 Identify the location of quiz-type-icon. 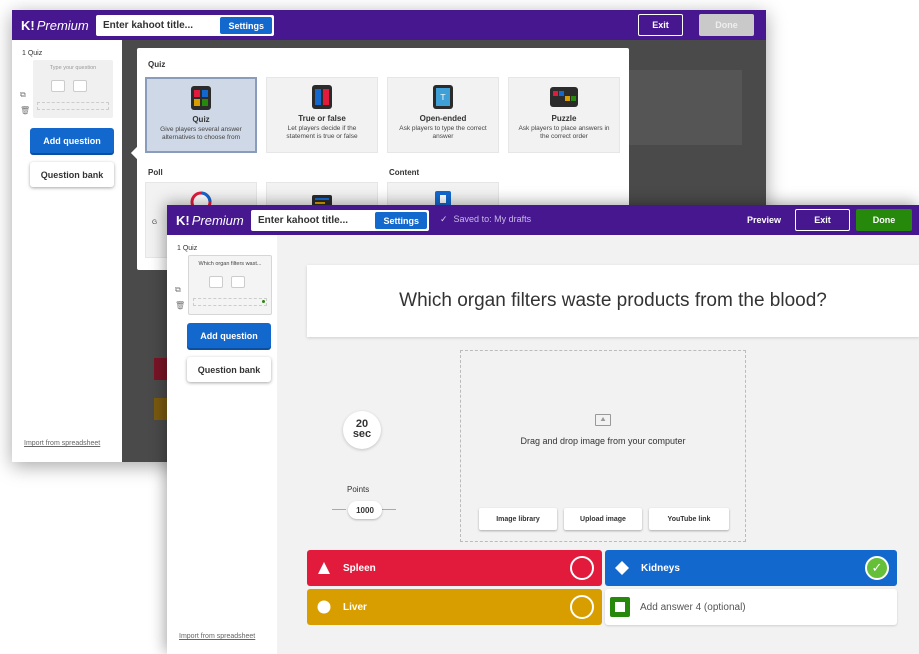
(201, 98).